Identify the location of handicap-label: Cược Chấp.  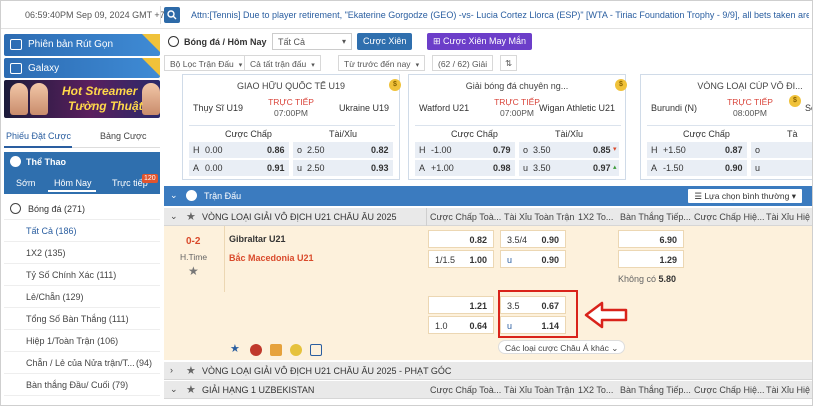
(706, 134).